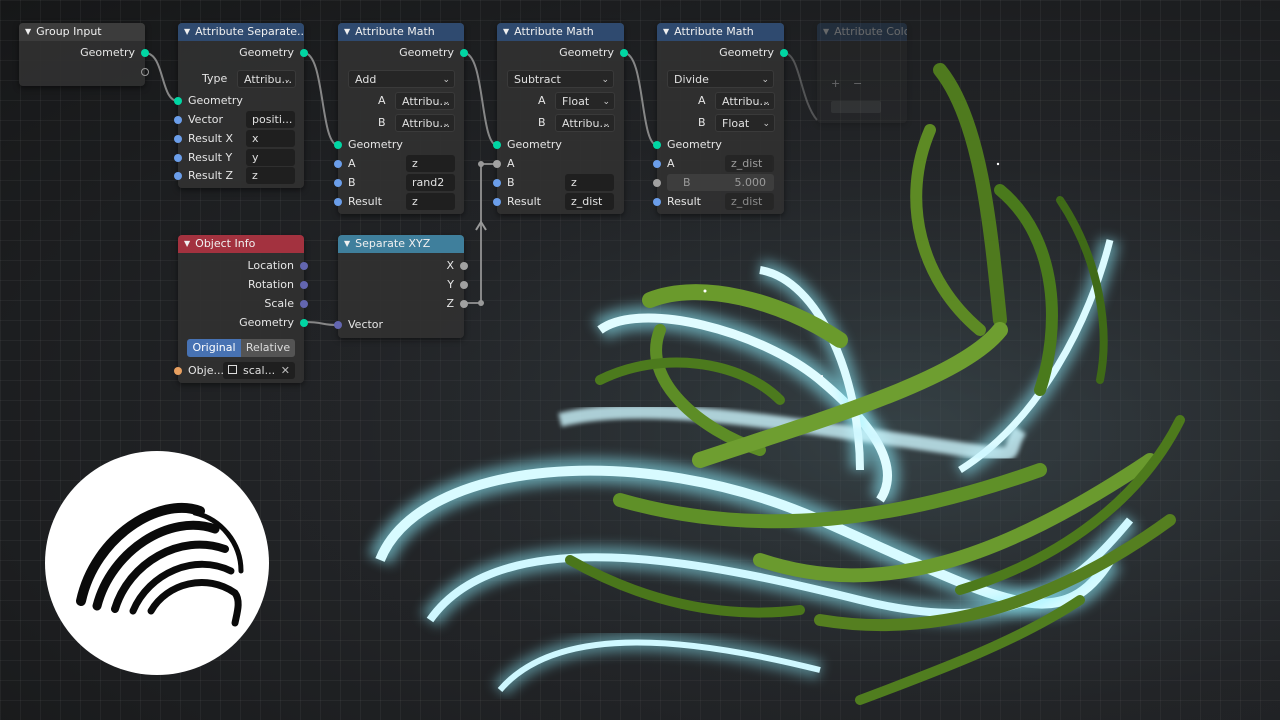 The width and height of the screenshot is (1280, 720). What do you see at coordinates (749, 163) in the screenshot?
I see `a-input-field: z_dist` at bounding box center [749, 163].